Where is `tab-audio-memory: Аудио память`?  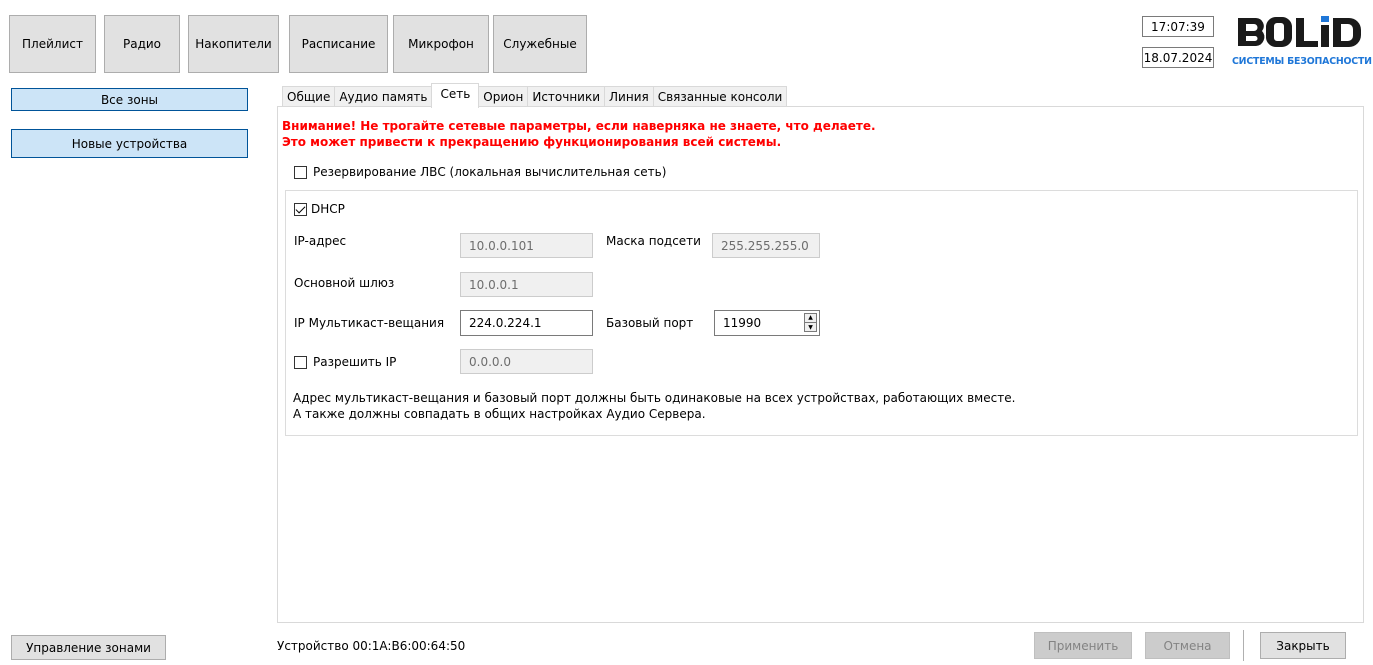
tab-audio-memory: Аудио память is located at coordinates (383, 96).